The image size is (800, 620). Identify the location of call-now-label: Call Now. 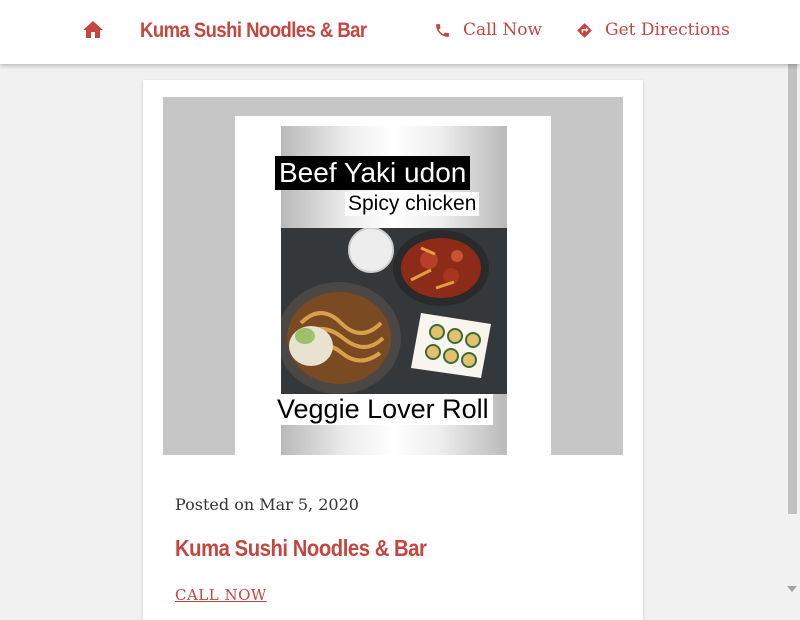
(503, 30).